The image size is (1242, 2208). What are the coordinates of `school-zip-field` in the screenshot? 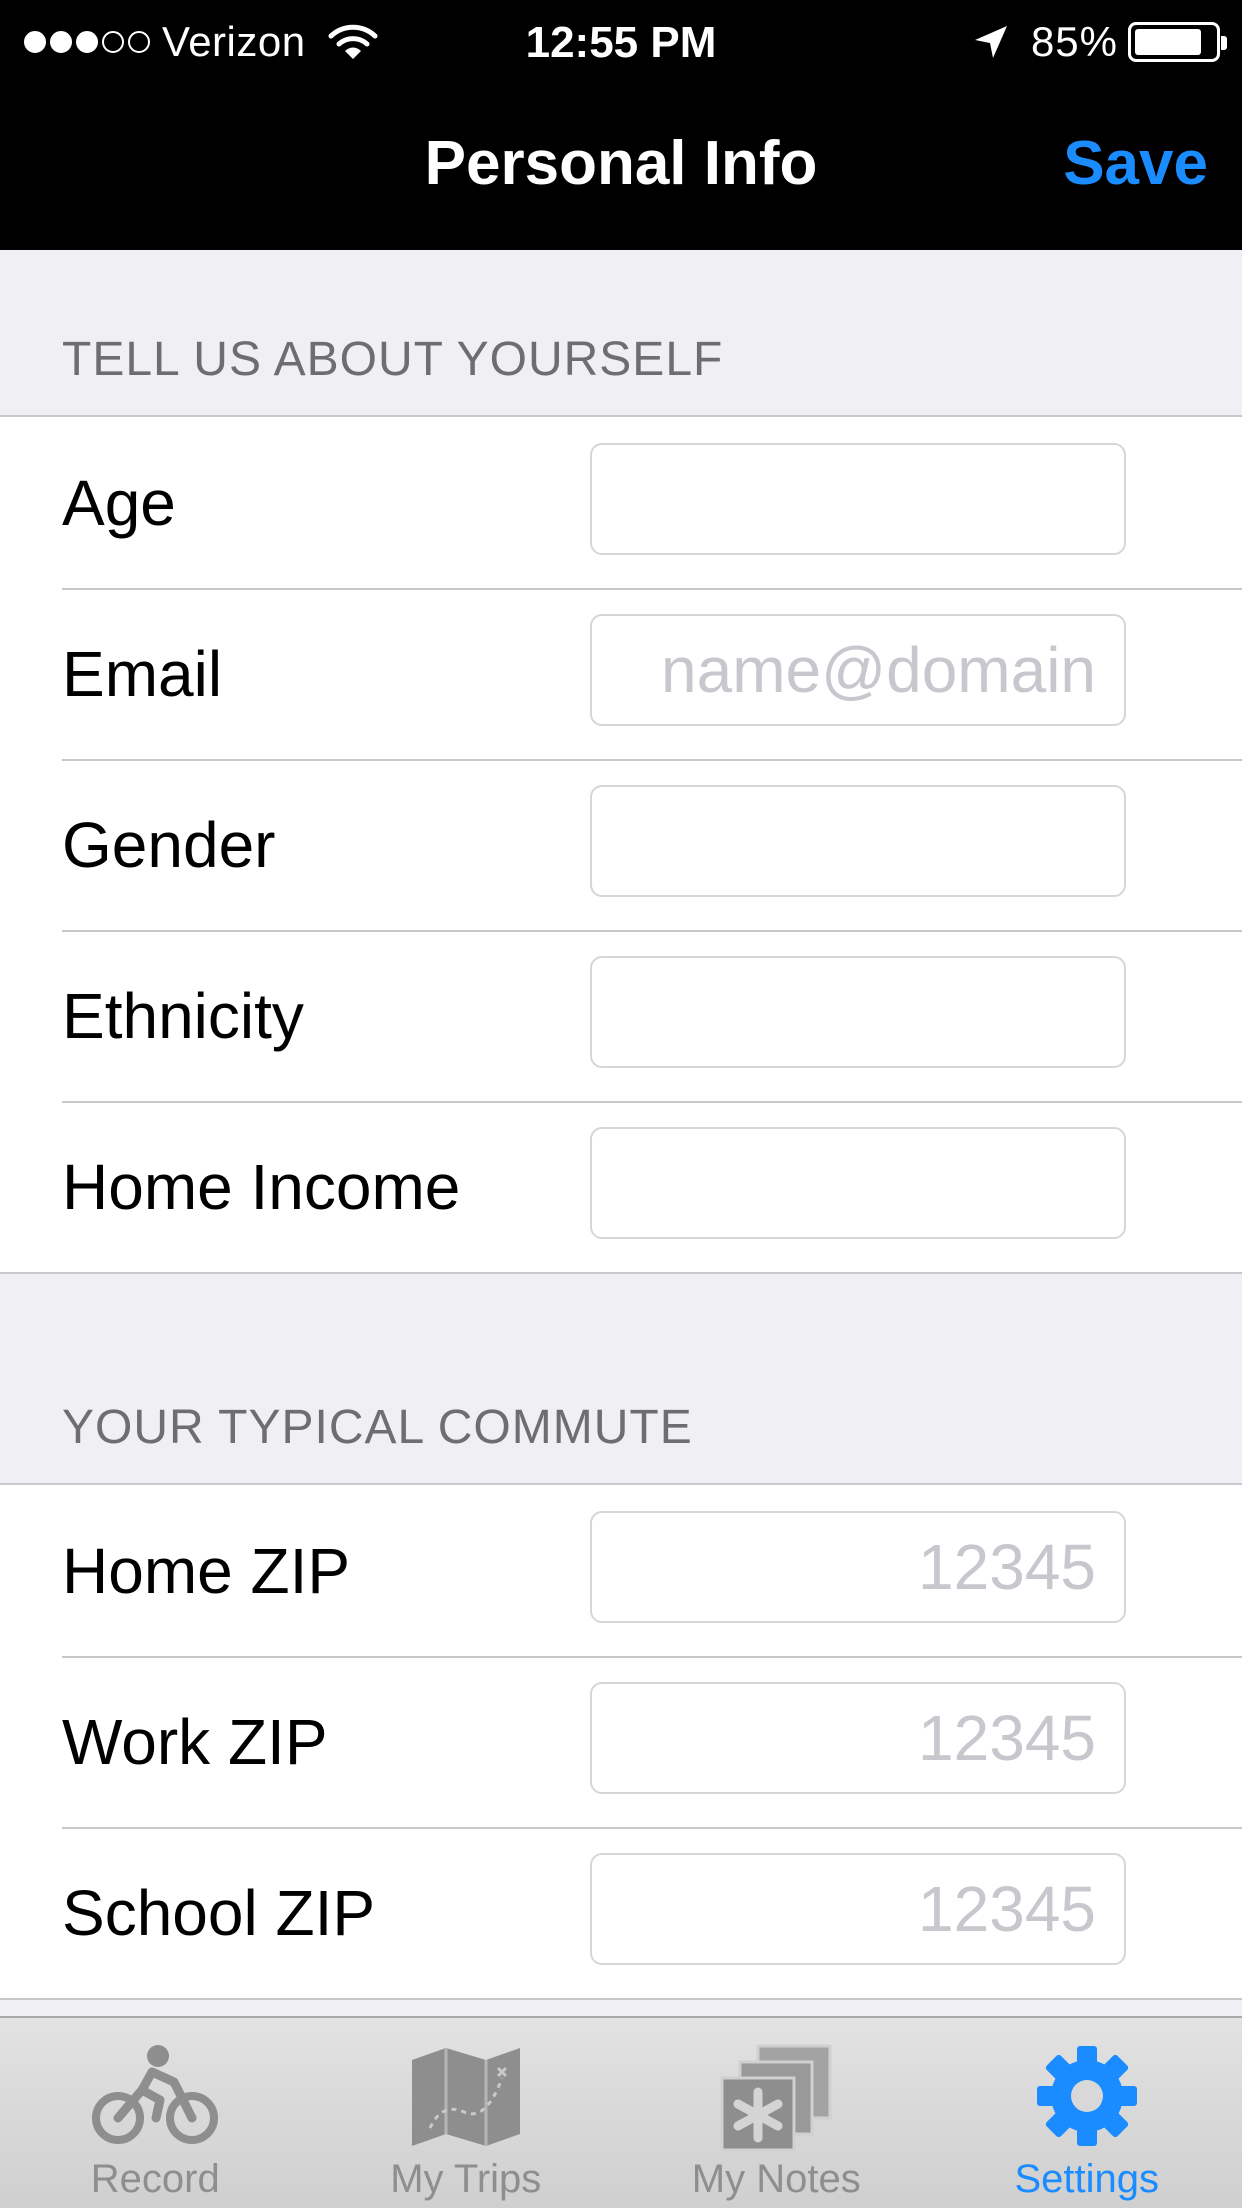 It's located at (858, 1909).